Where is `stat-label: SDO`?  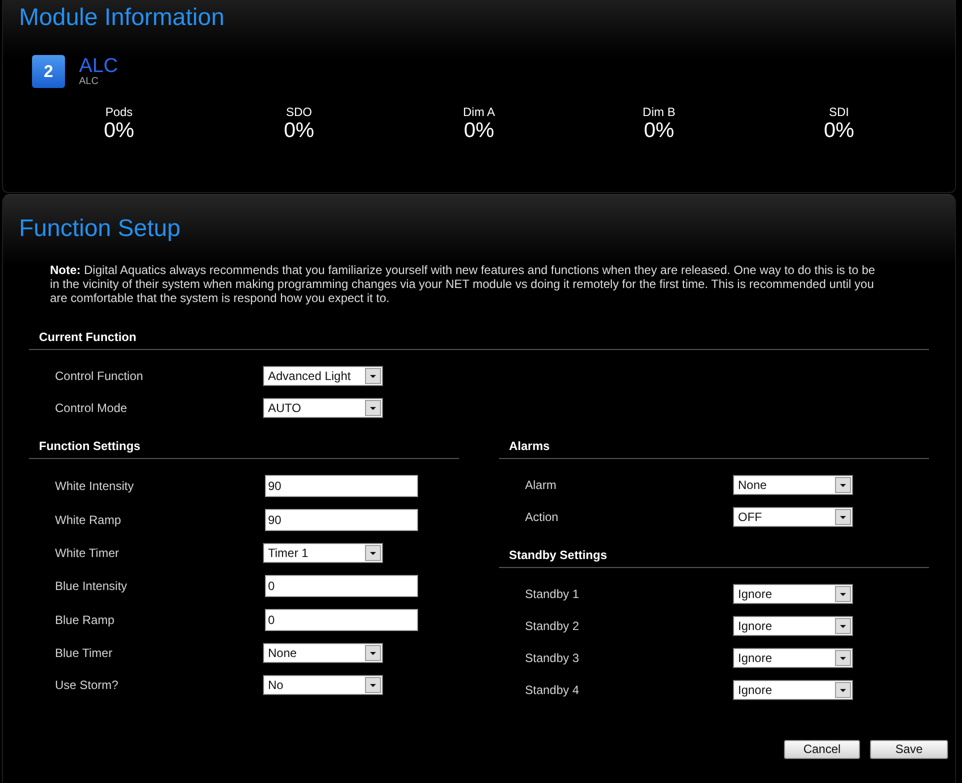
stat-label: SDO is located at coordinates (299, 112).